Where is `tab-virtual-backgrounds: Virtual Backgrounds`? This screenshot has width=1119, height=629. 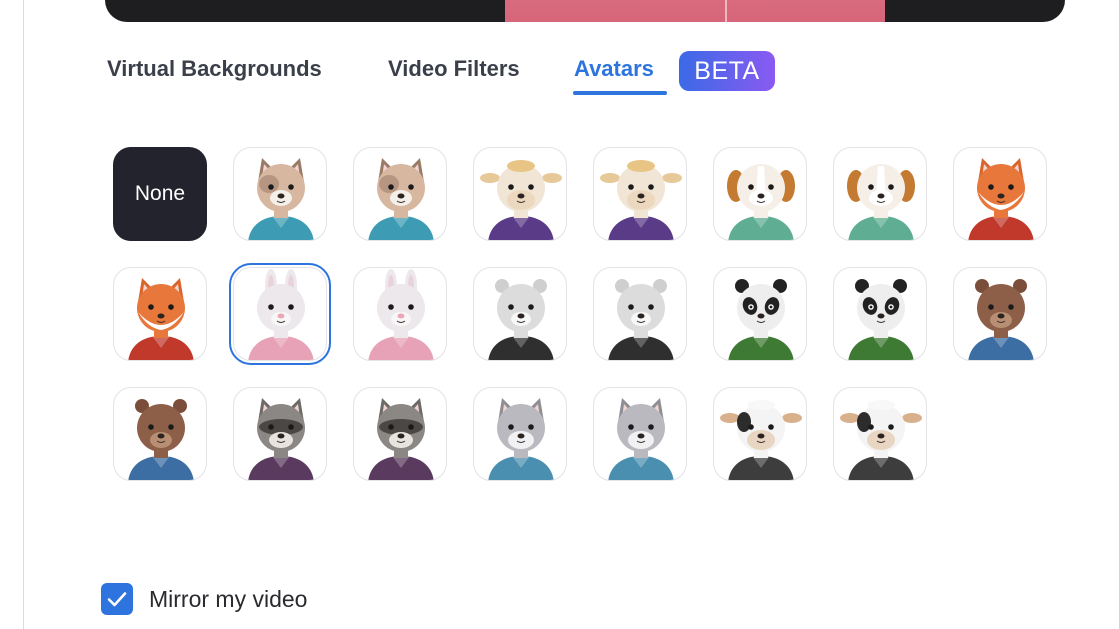
tab-virtual-backgrounds: Virtual Backgrounds is located at coordinates (214, 69).